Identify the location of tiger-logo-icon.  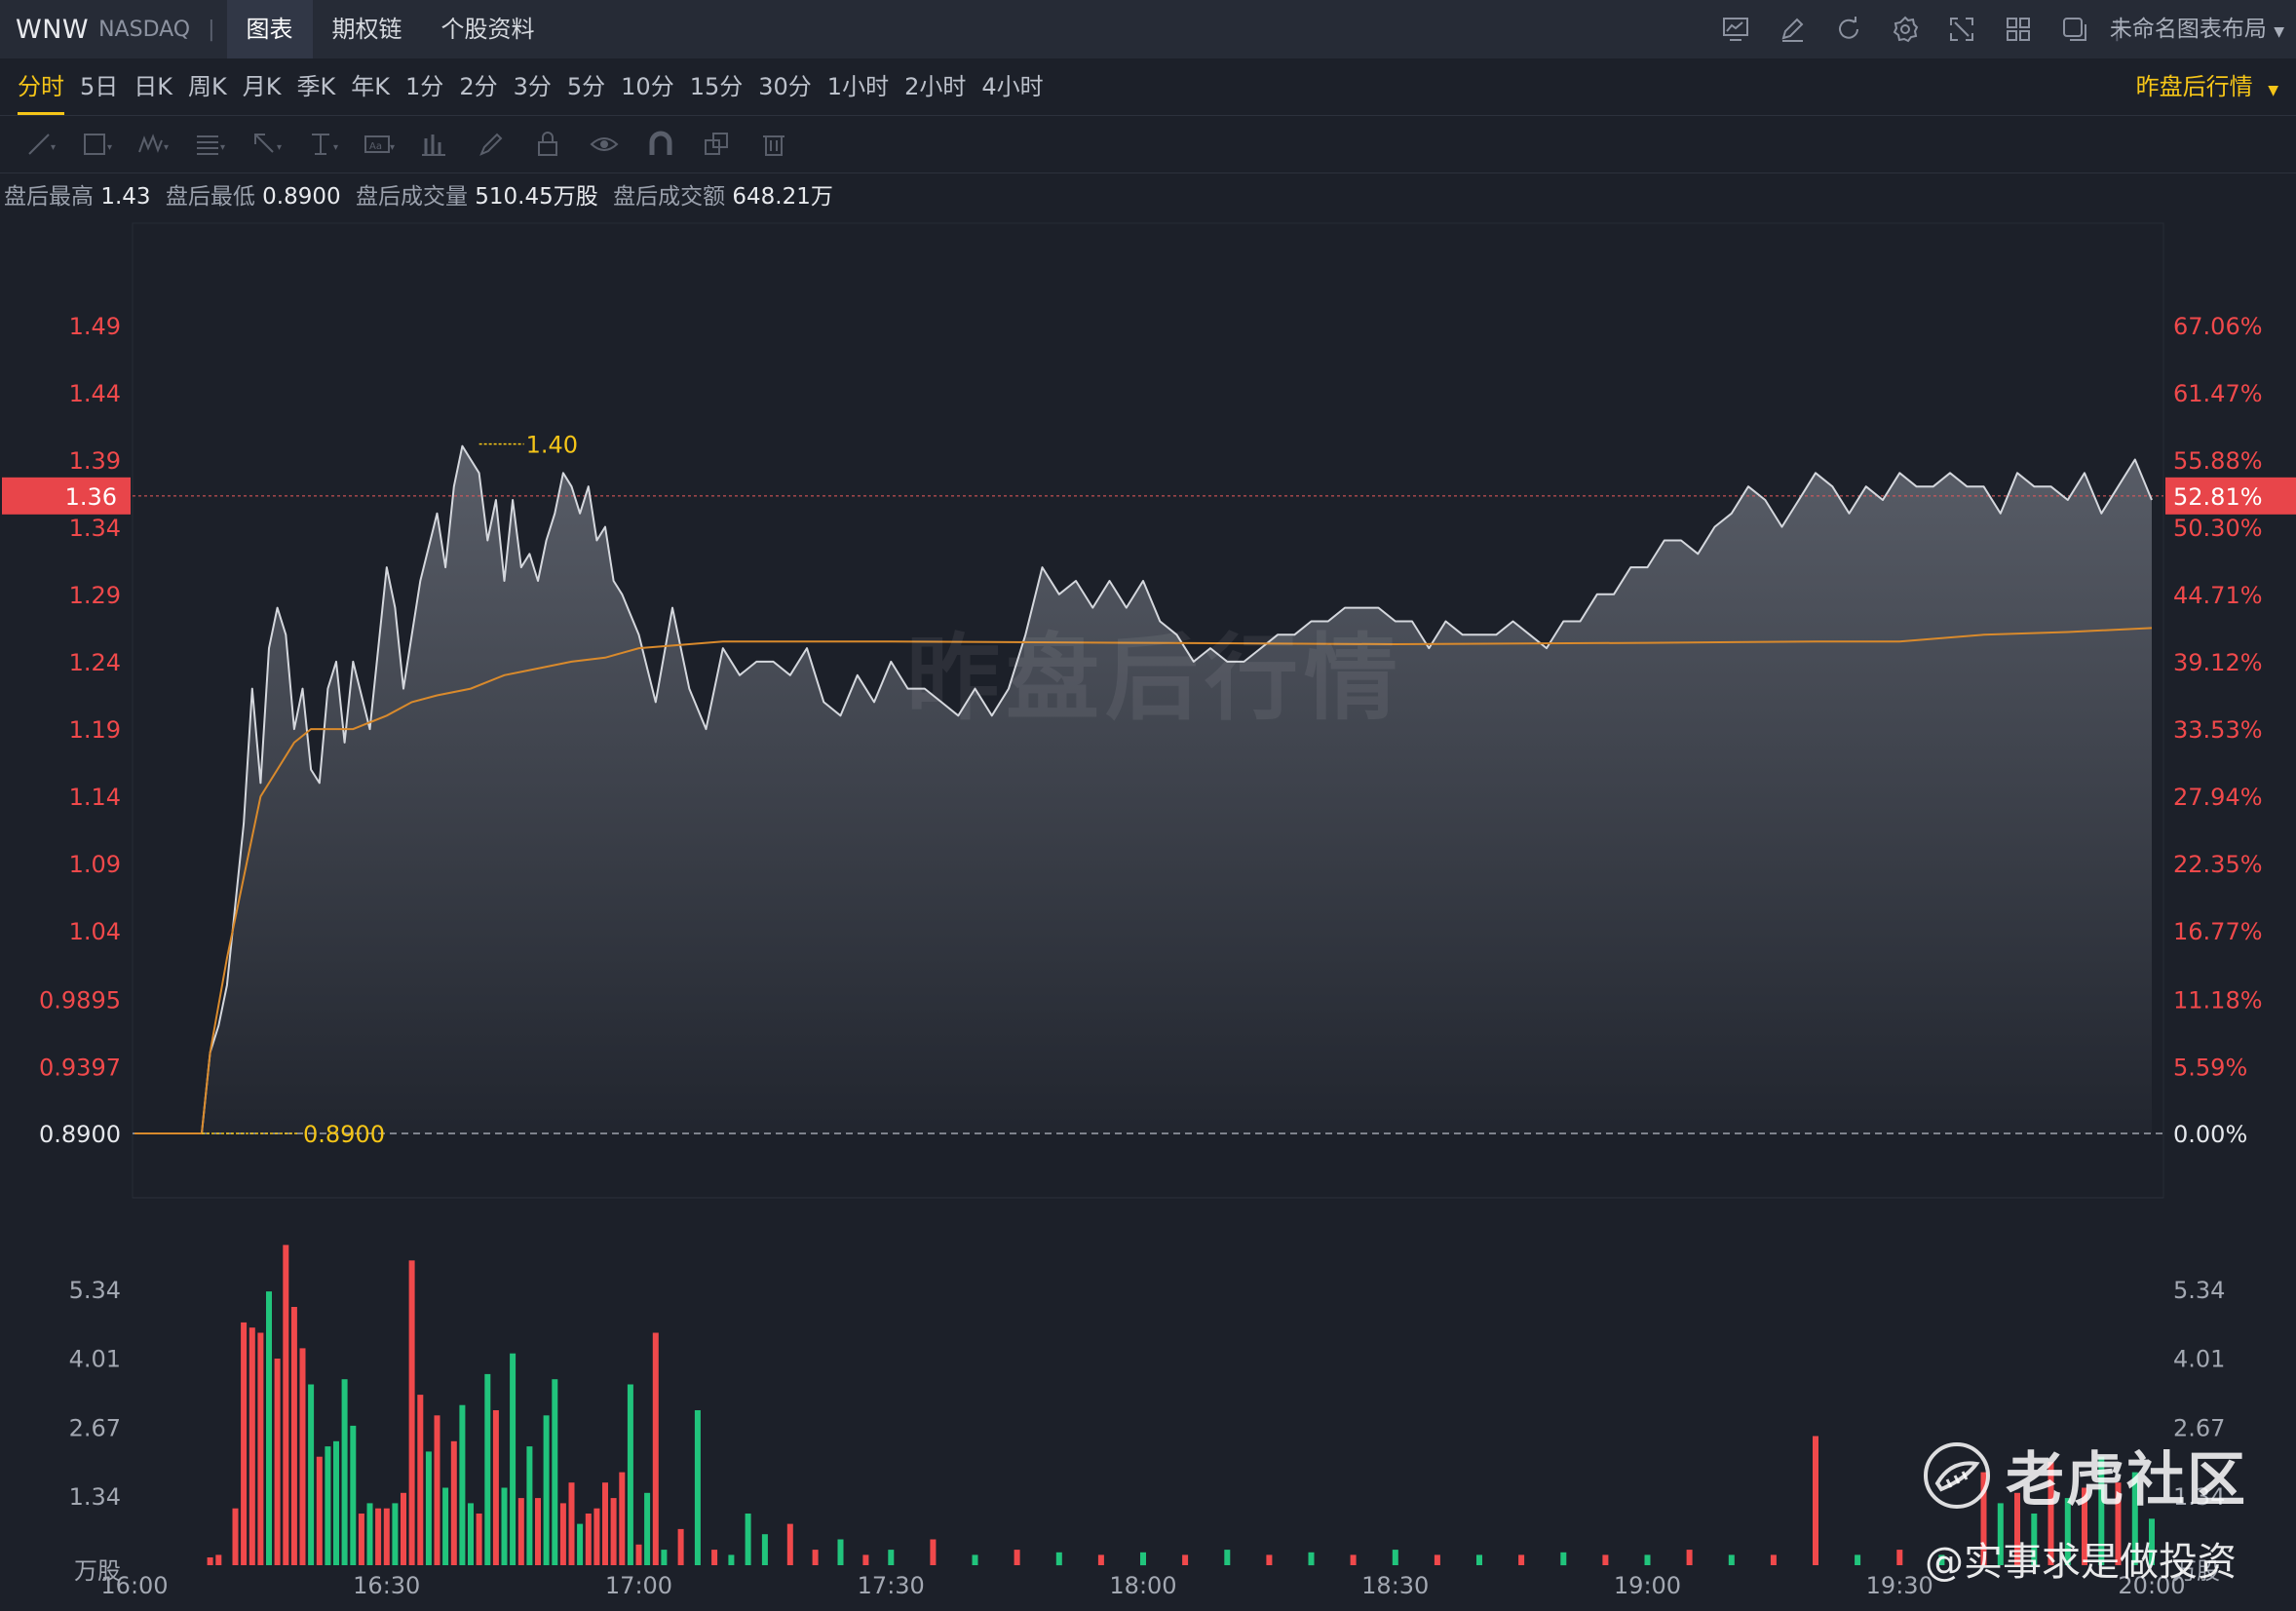
(1957, 1475).